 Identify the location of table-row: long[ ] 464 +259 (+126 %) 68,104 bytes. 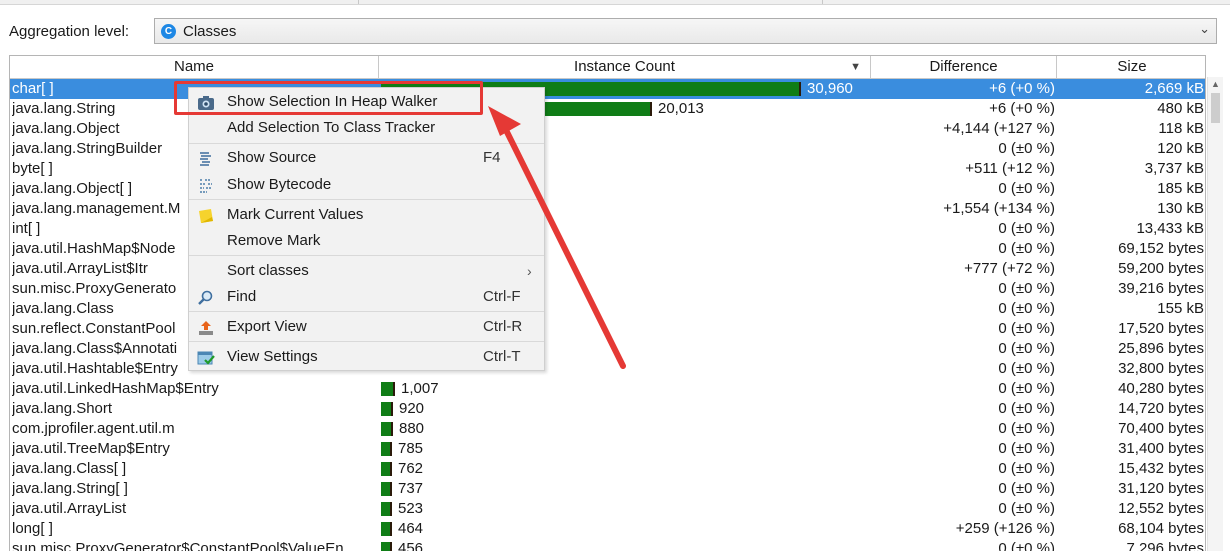
(607, 529).